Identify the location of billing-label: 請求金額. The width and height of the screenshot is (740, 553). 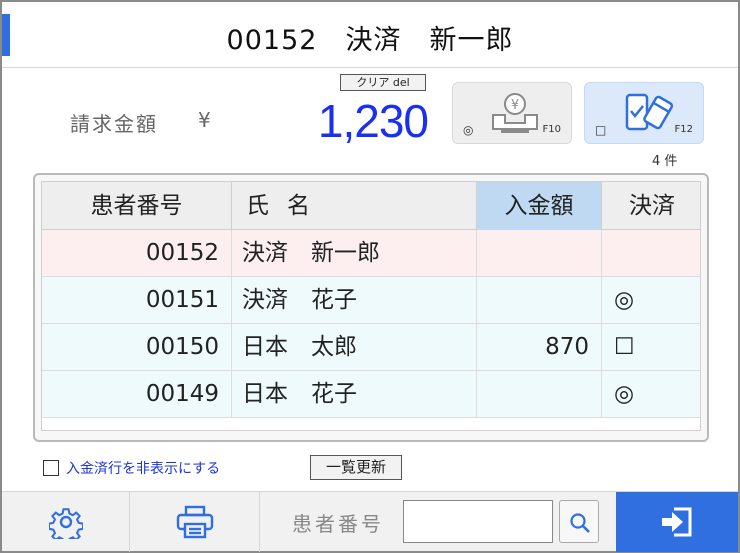
(114, 124).